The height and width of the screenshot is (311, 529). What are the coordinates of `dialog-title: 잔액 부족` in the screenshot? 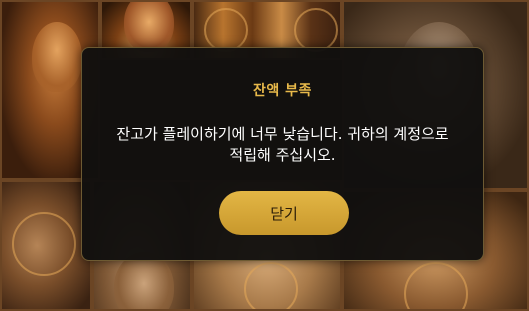 It's located at (282, 91).